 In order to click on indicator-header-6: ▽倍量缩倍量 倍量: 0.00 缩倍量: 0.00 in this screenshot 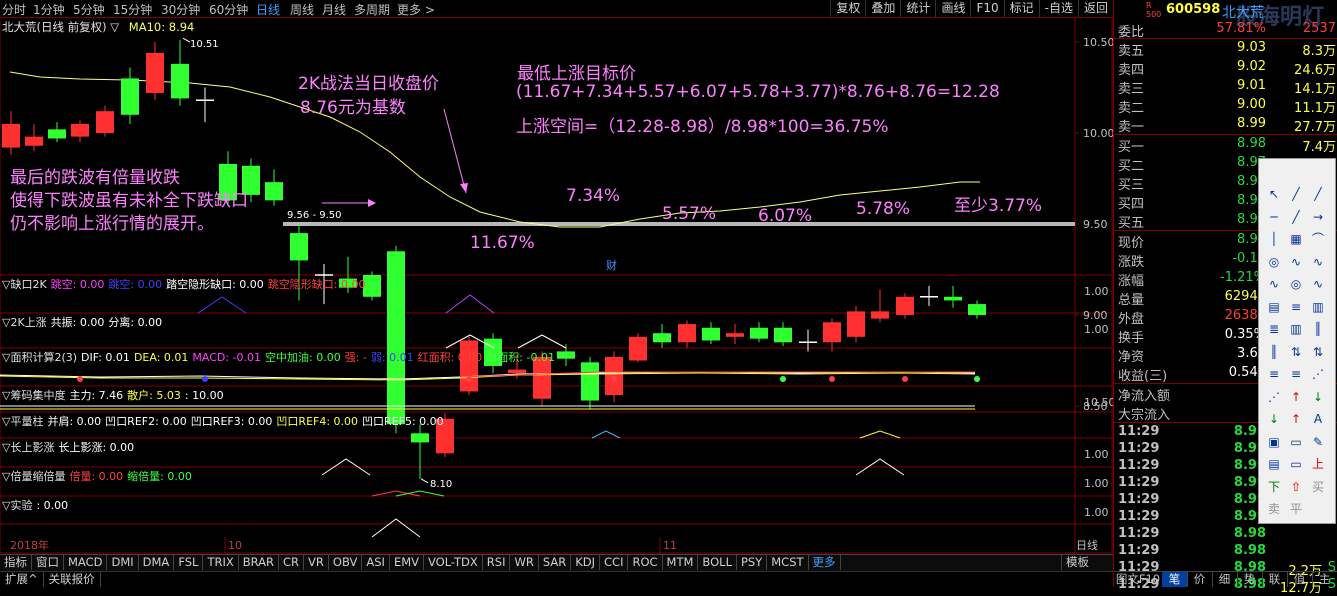, I will do `click(99, 476)`.